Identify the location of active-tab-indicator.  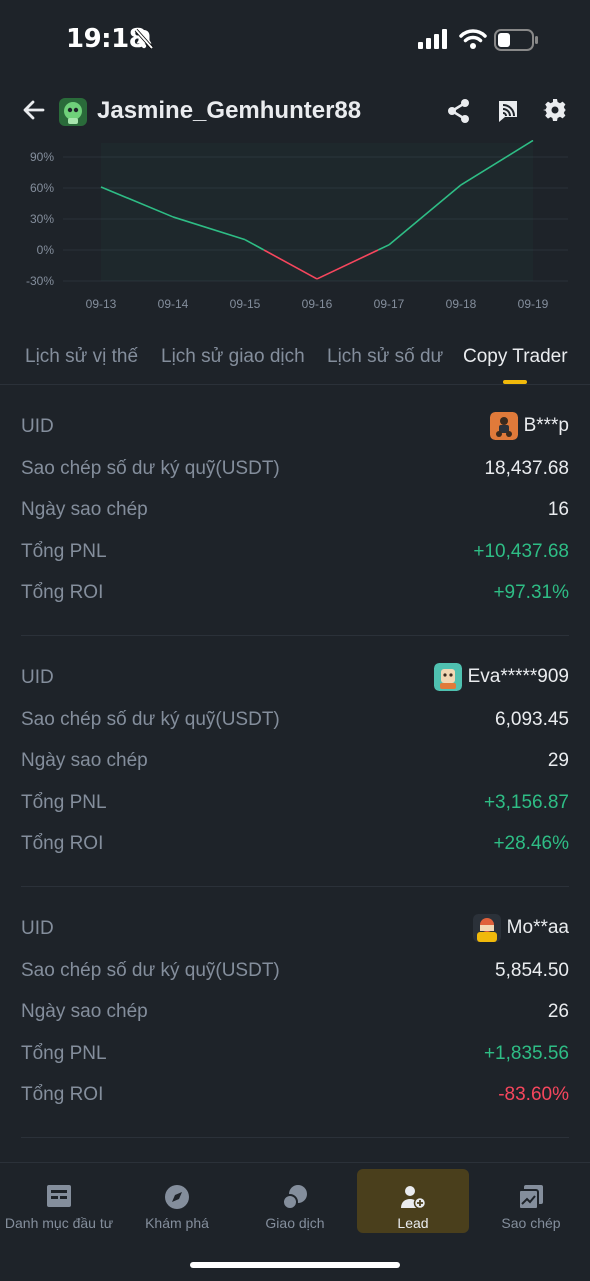
(515, 382).